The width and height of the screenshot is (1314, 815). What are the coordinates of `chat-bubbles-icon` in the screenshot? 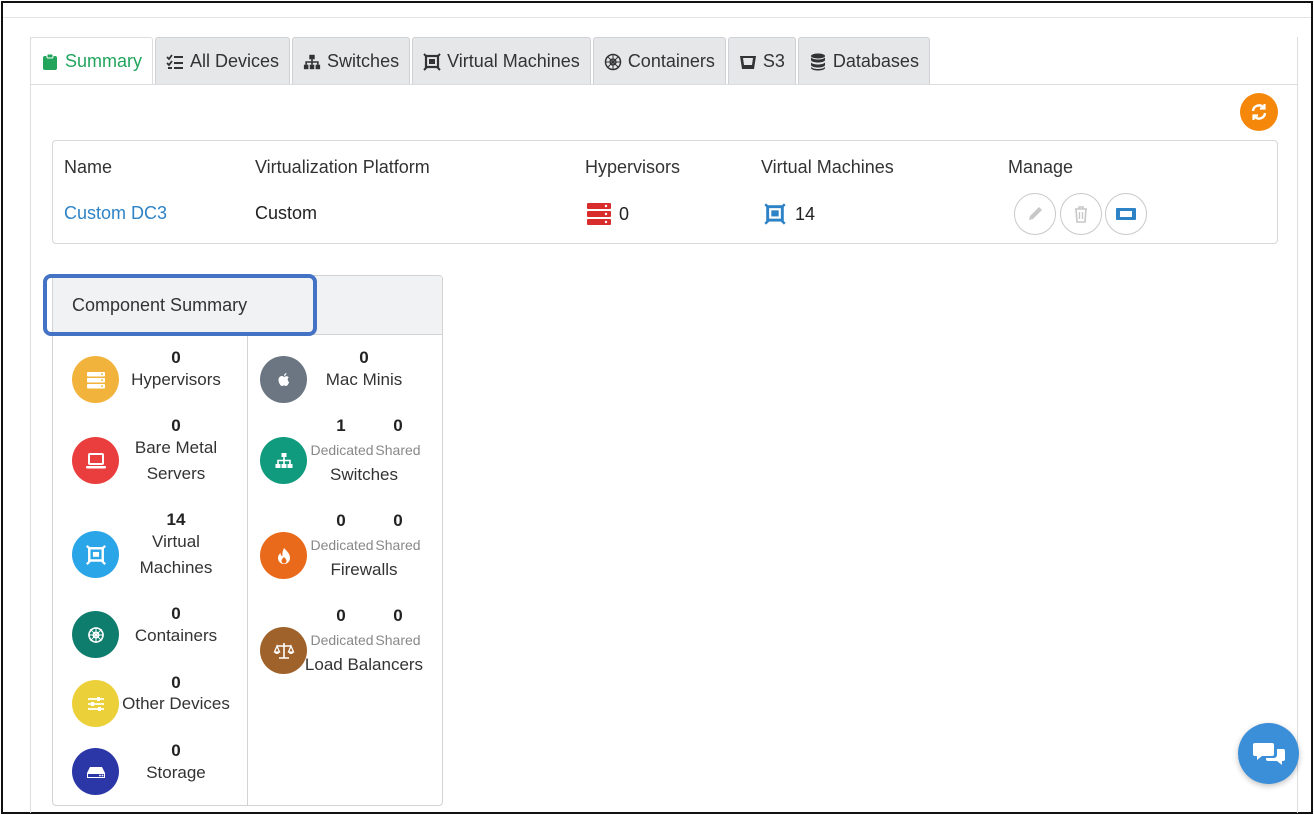 It's located at (1268, 753).